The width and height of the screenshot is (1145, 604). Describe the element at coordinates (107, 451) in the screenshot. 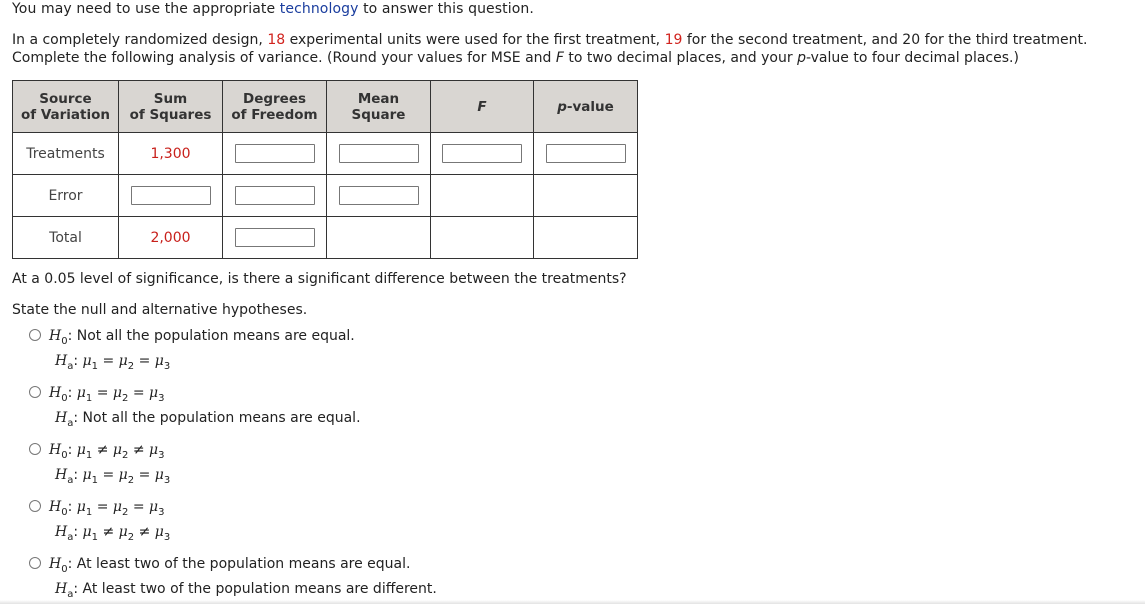

I see `null-hypothesis: H0: μ1 ≠ μ2 ≠ μ3` at that location.